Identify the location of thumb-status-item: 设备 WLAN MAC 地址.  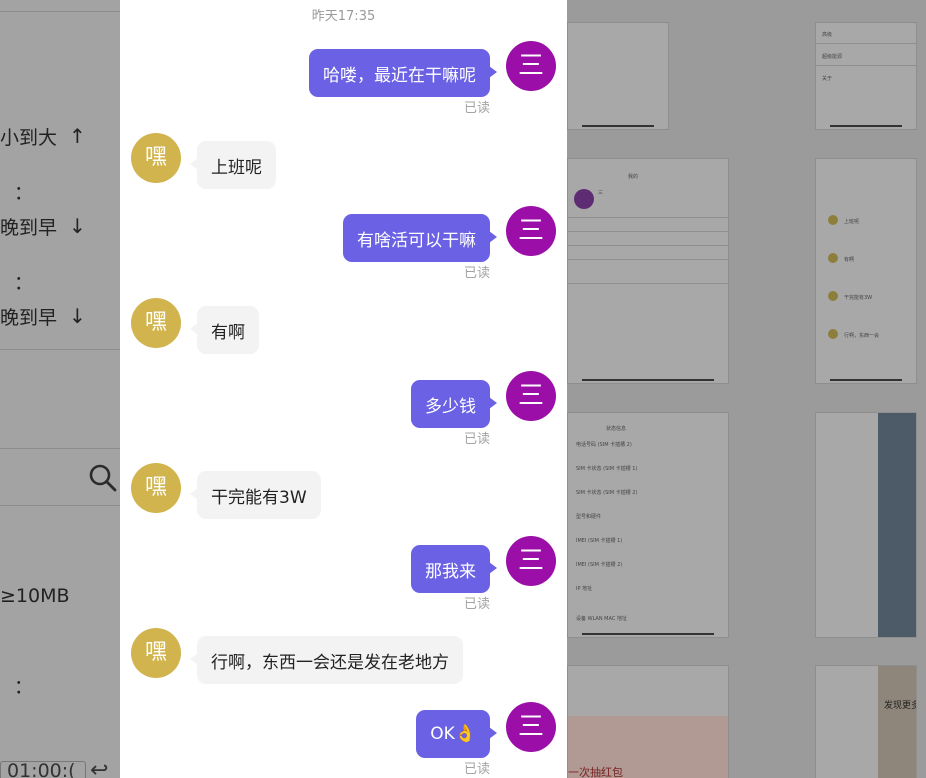
(601, 619).